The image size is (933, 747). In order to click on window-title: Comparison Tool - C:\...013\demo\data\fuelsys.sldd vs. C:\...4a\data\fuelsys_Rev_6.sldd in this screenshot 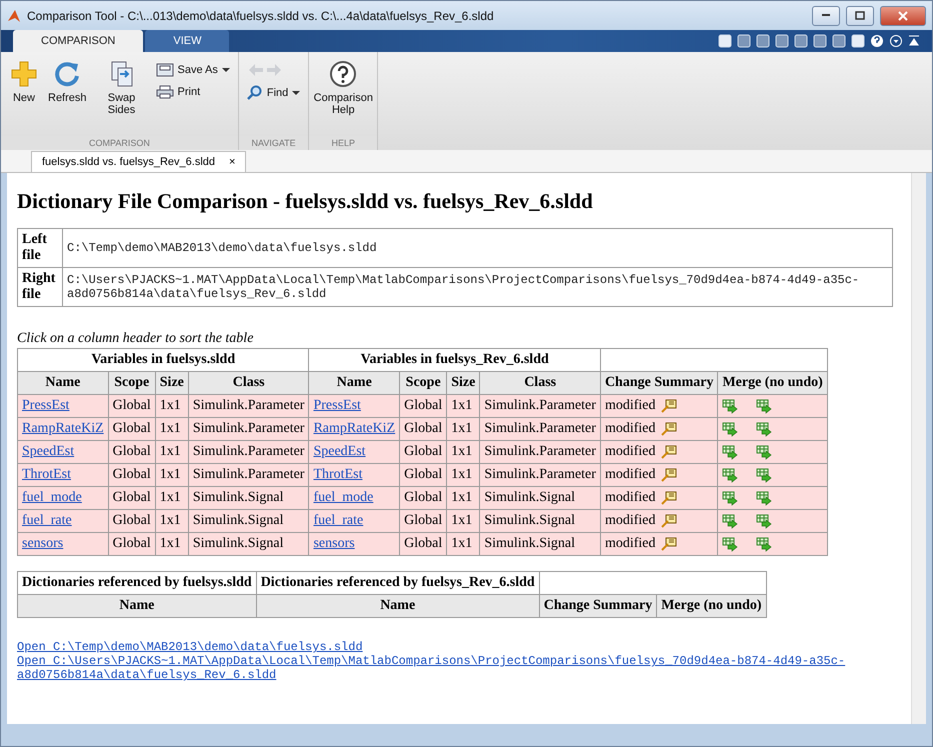, I will do `click(261, 15)`.